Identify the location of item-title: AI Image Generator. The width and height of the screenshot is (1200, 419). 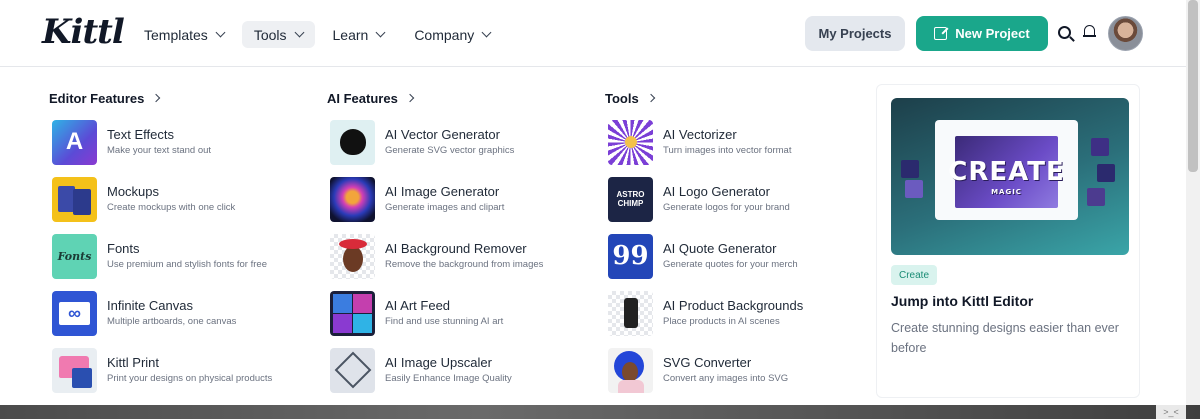
(442, 191).